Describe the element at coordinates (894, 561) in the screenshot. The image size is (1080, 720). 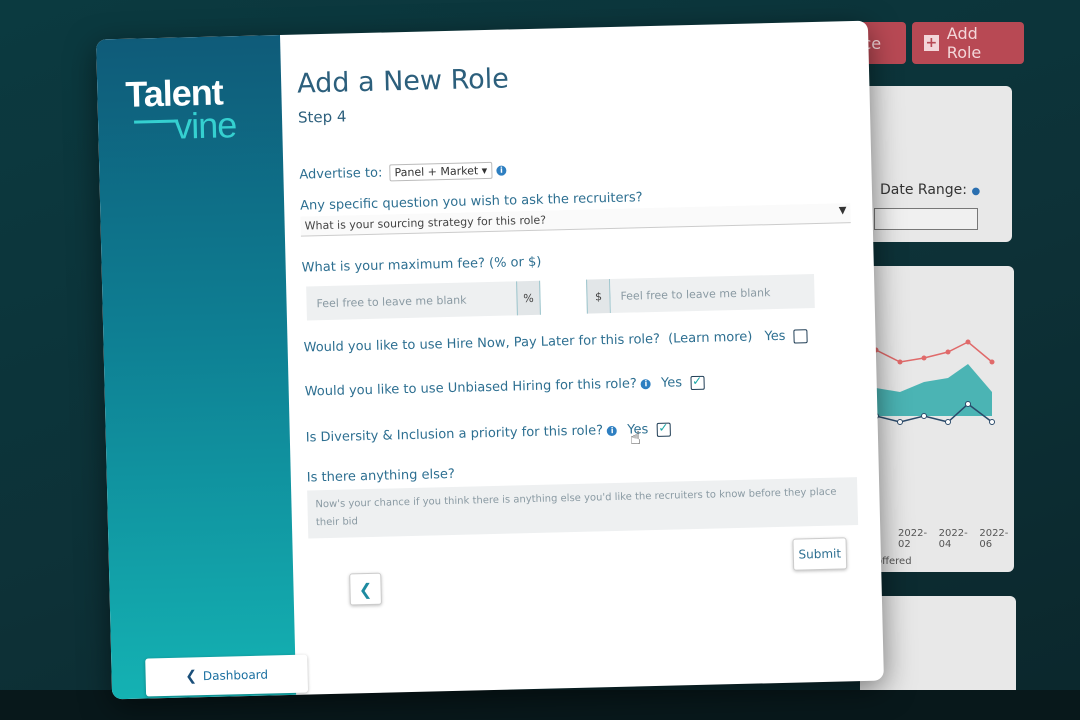
I see `chart-legend-fragment: offered` at that location.